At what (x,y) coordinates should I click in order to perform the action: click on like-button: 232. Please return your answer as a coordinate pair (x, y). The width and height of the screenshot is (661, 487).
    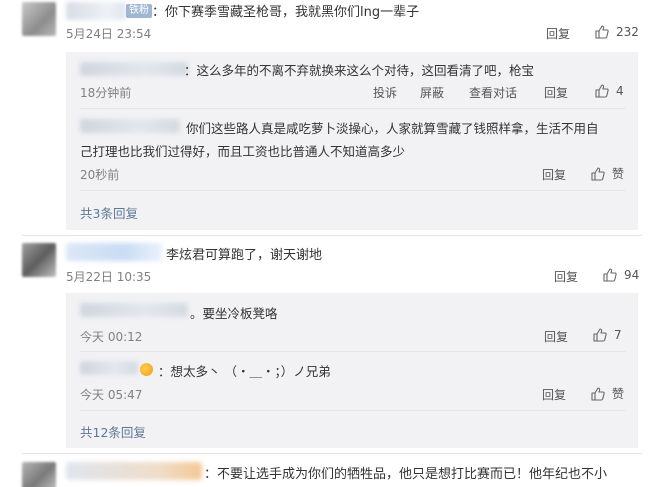
    Looking at the image, I should click on (616, 32).